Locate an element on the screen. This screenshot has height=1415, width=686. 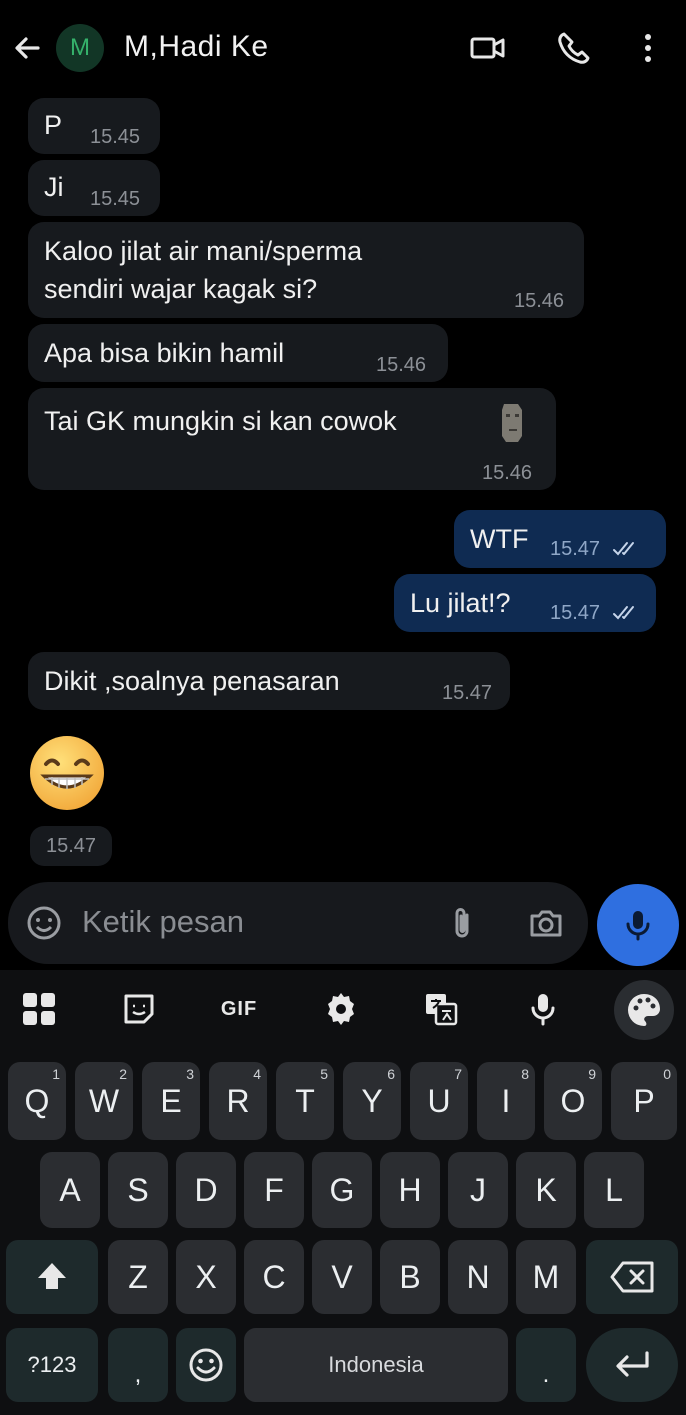
key-label: A is located at coordinates (70, 1189).